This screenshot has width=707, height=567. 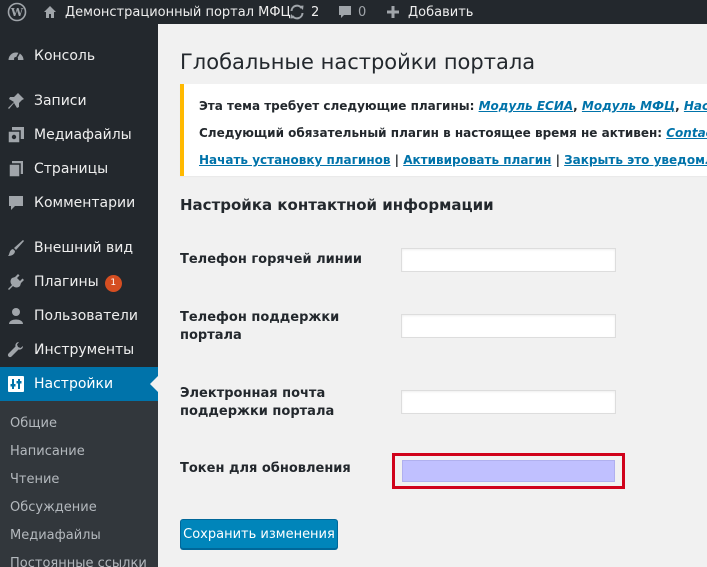 What do you see at coordinates (16, 101) in the screenshot?
I see `pin-icon` at bounding box center [16, 101].